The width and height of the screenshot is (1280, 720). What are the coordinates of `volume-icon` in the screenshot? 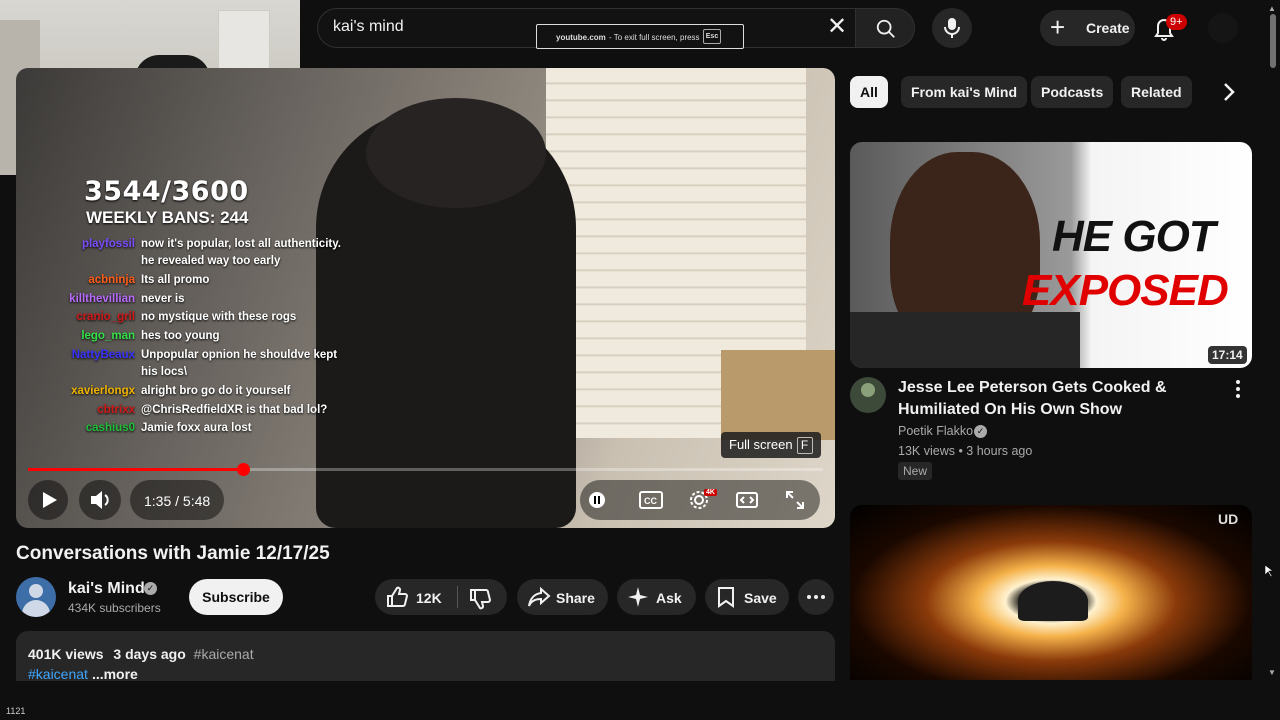 It's located at (100, 500).